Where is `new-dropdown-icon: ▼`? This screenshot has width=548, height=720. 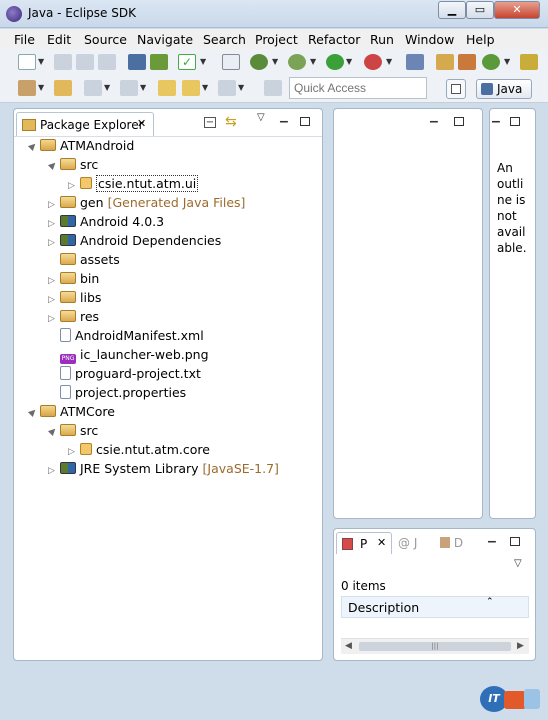
new-dropdown-icon: ▼ is located at coordinates (41, 61).